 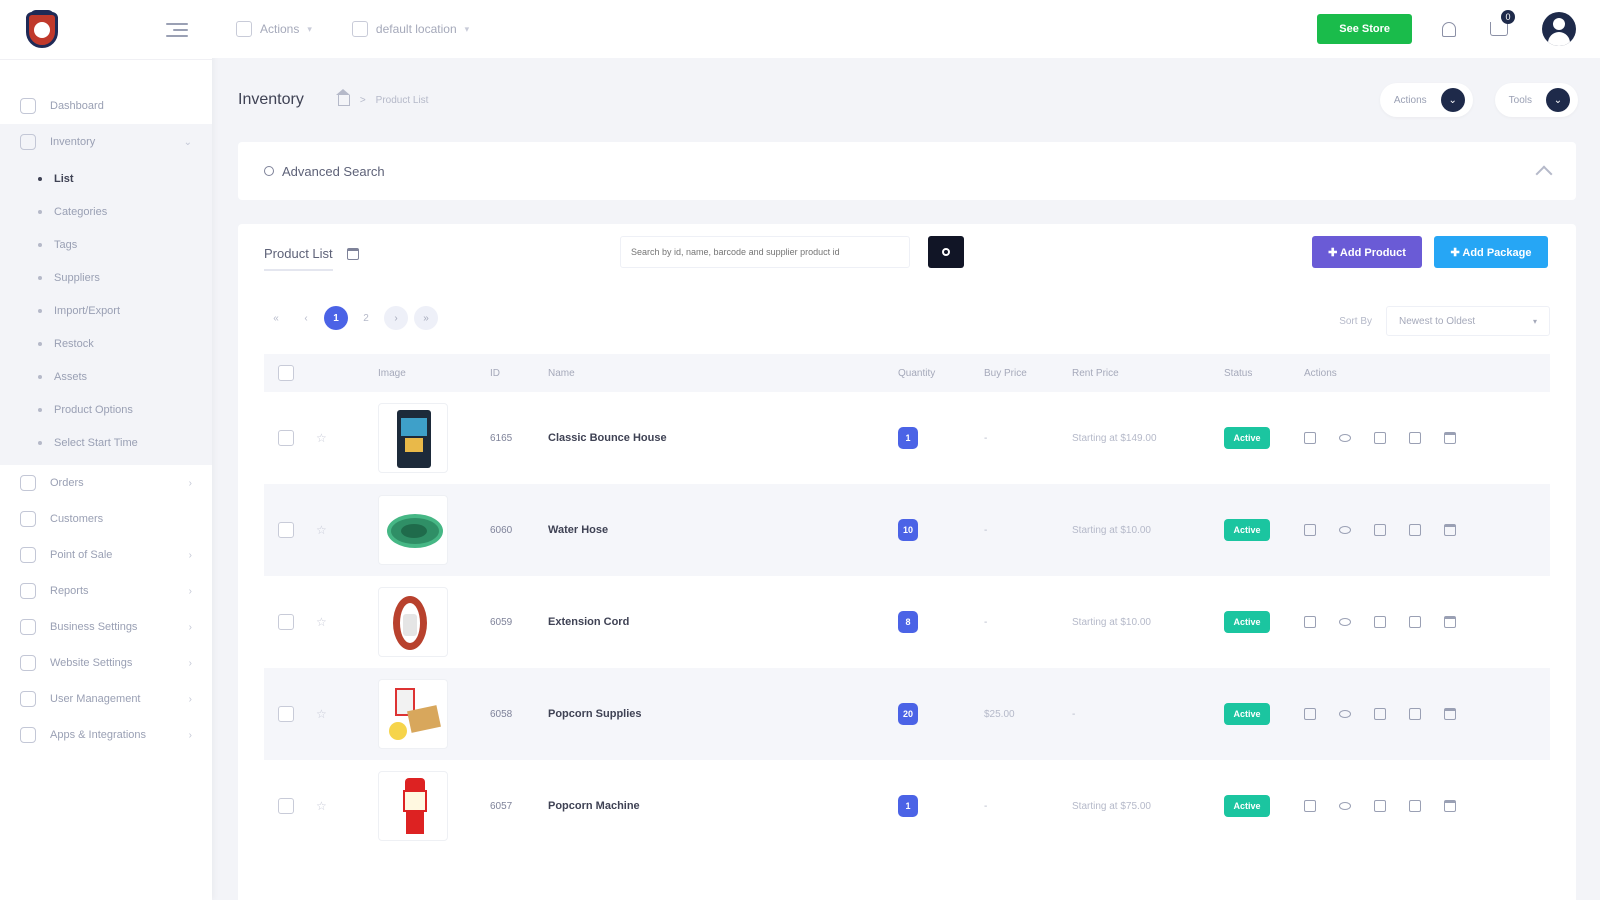 What do you see at coordinates (106, 310) in the screenshot?
I see `sidebar-subitem-import-export: Import/Export` at bounding box center [106, 310].